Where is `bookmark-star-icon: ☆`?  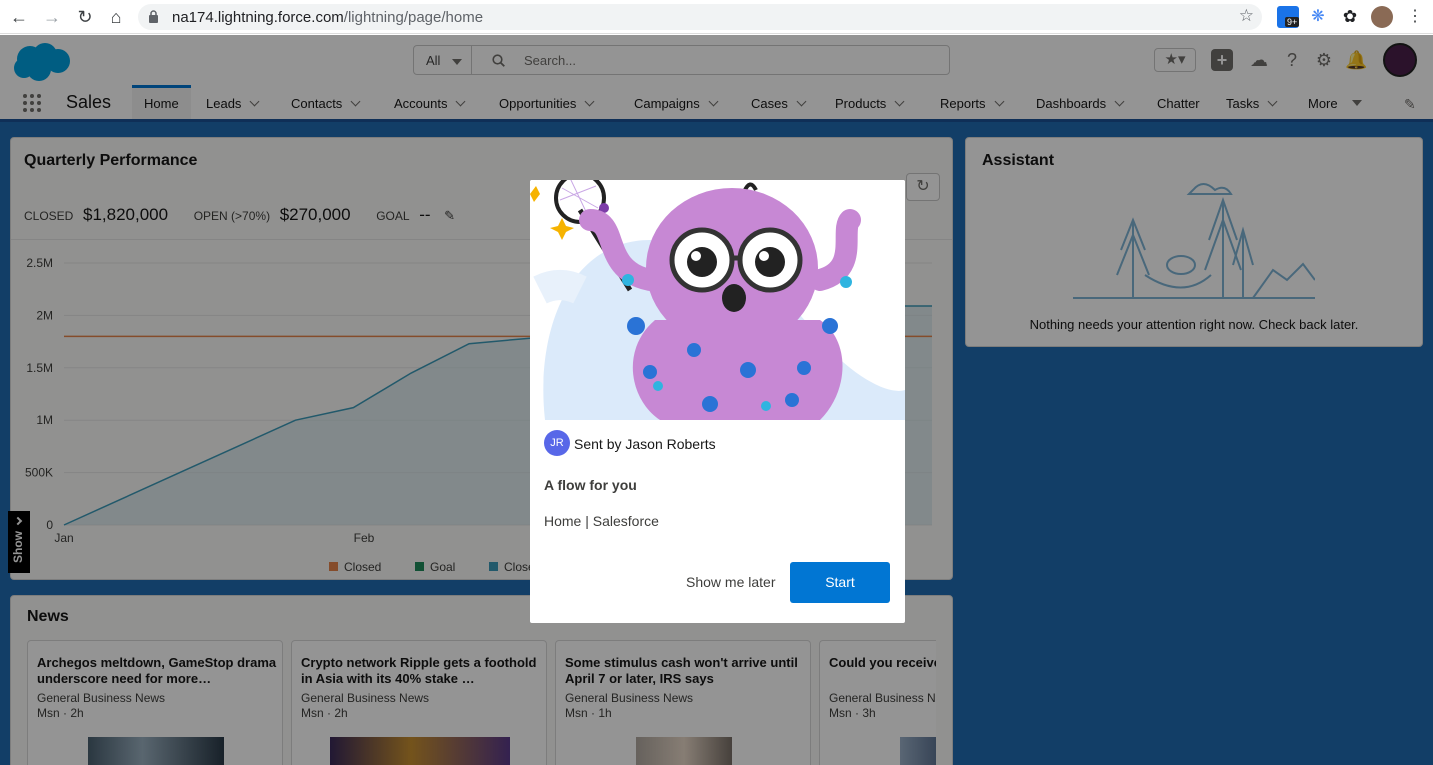
bookmark-star-icon: ☆ is located at coordinates (1246, 16).